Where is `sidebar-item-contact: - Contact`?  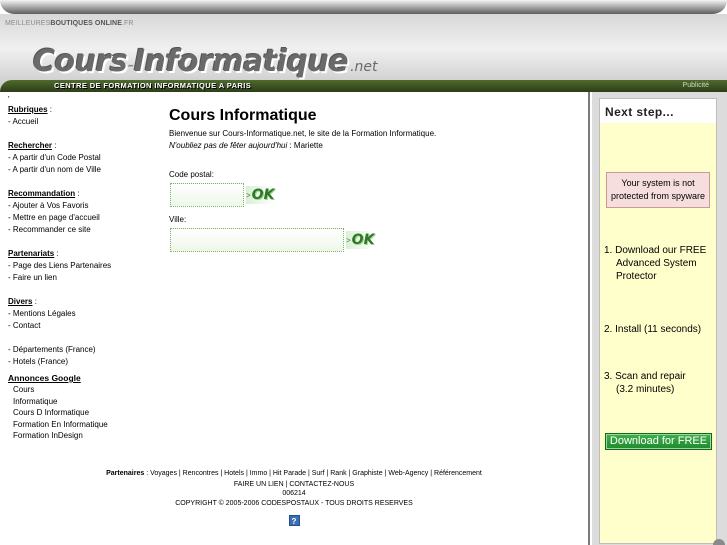 sidebar-item-contact: - Contact is located at coordinates (83, 326).